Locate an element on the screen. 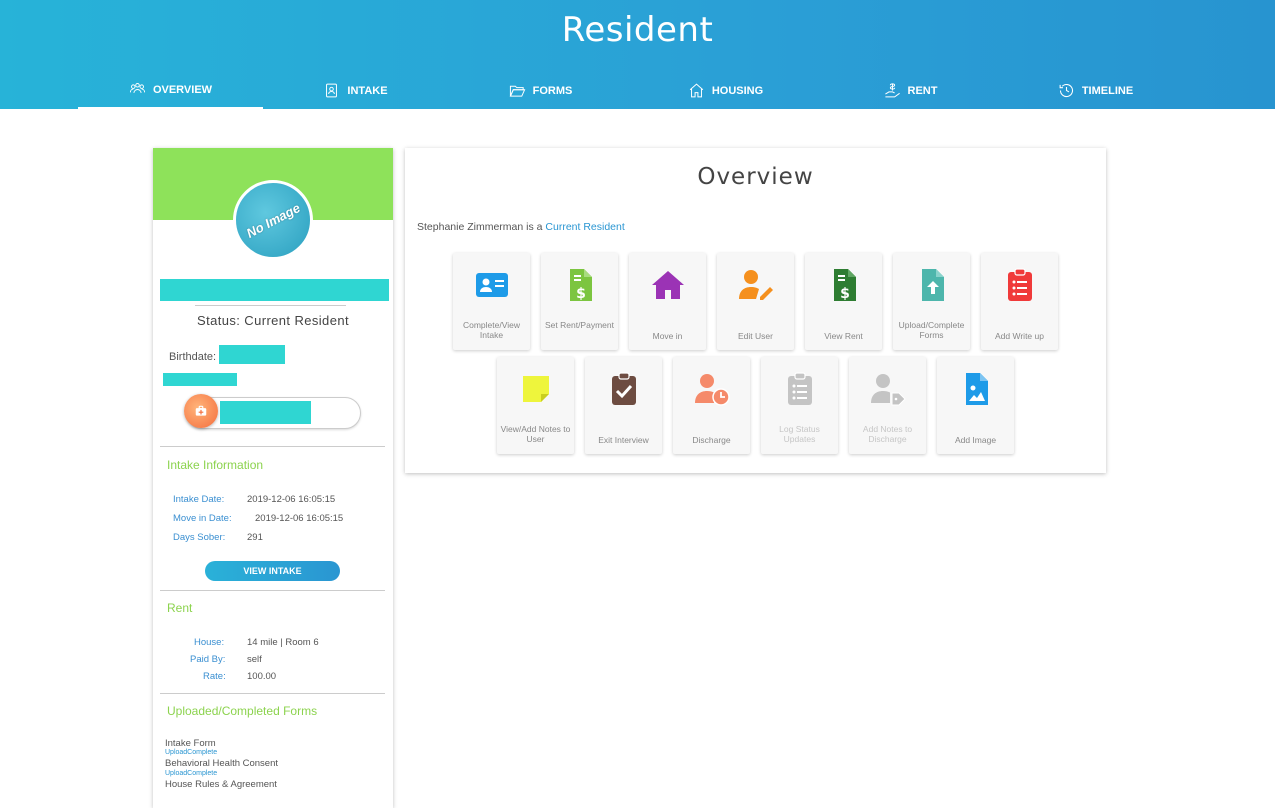 This screenshot has width=1275, height=808. first-aid-icon is located at coordinates (201, 411).